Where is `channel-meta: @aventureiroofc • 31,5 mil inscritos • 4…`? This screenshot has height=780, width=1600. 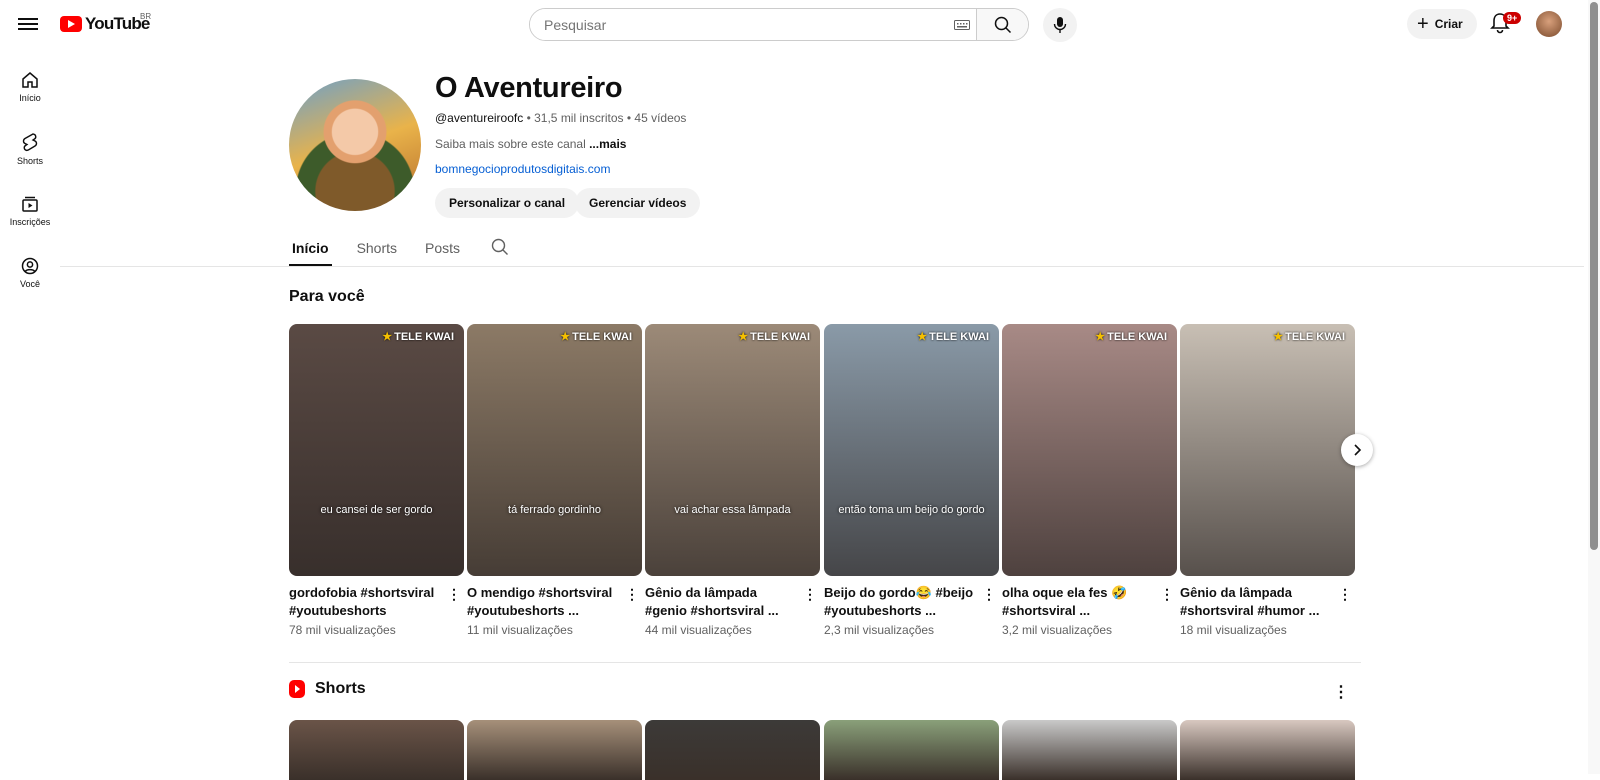 channel-meta: @aventureiroofc • 31,5 mil inscritos • 4… is located at coordinates (560, 118).